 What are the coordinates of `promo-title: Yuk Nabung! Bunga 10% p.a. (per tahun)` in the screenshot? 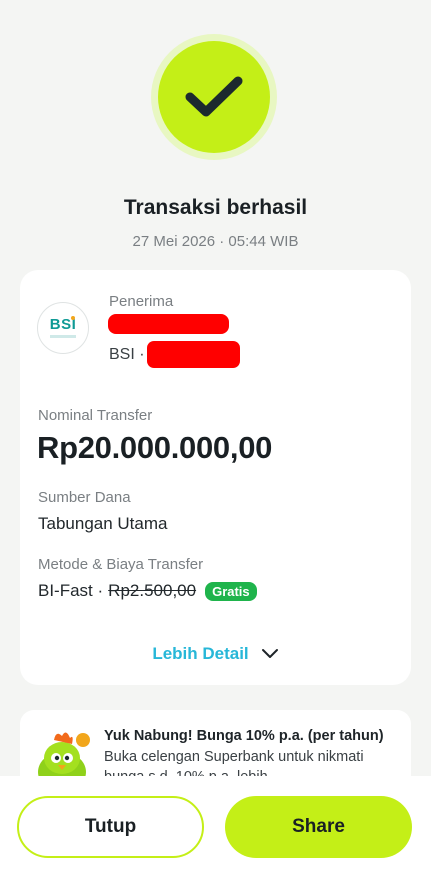 It's located at (244, 736).